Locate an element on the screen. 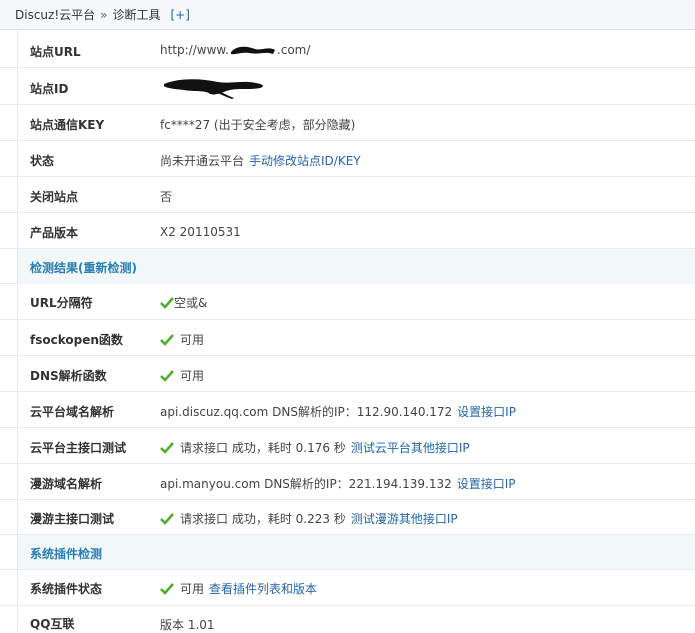 Image resolution: width=695 pixels, height=633 pixels. edit-site-id-key-link: 手动修改站点ID/KEY is located at coordinates (305, 160).